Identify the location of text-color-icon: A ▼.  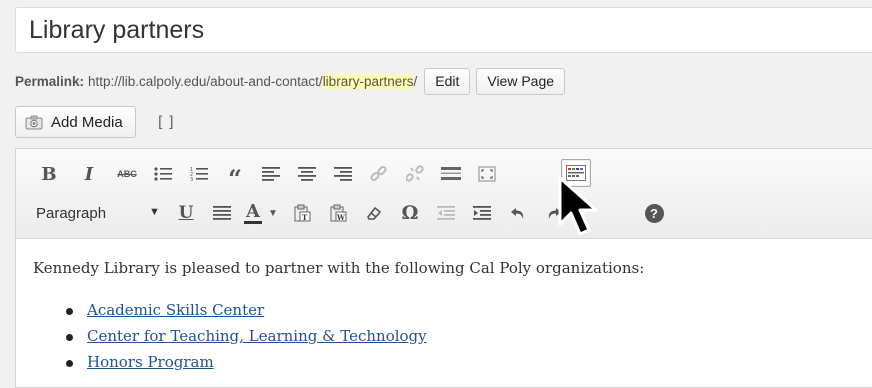
(264, 213).